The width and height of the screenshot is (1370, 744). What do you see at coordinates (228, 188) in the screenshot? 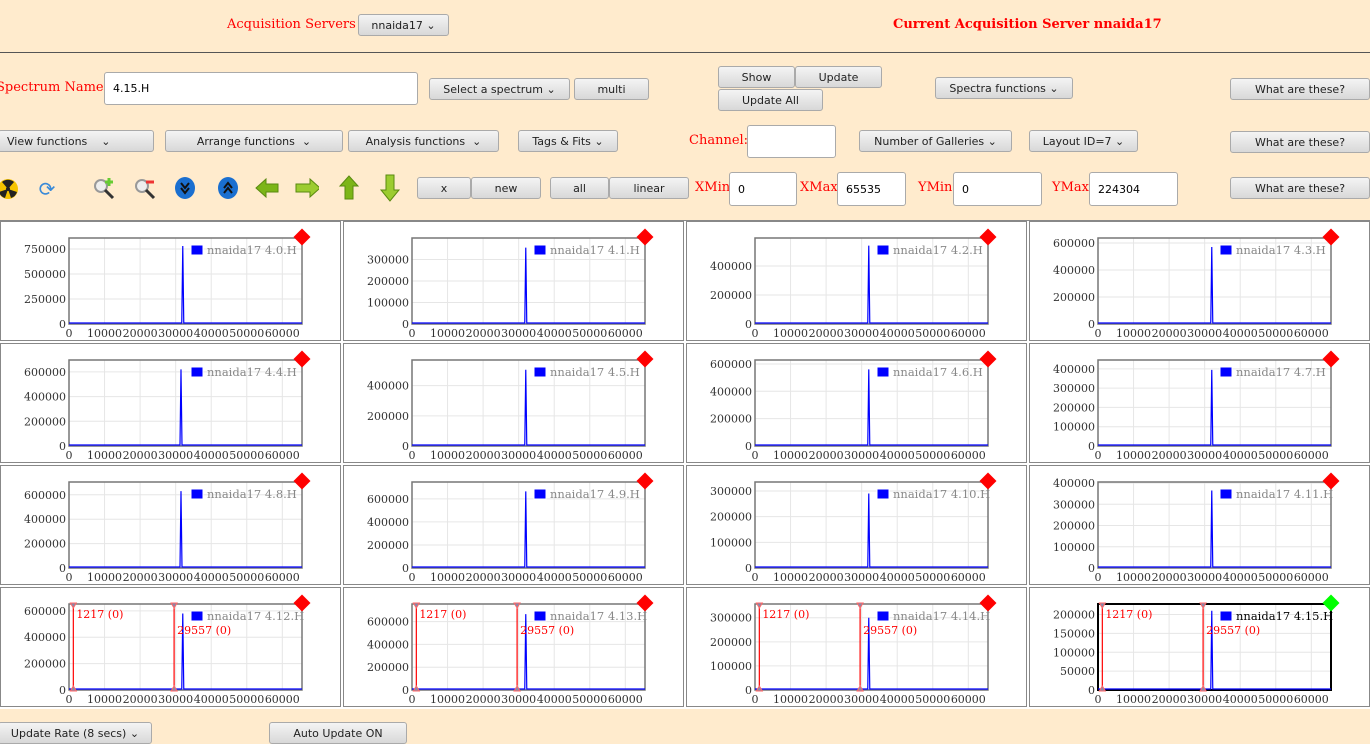
I see `expand-up-icon` at bounding box center [228, 188].